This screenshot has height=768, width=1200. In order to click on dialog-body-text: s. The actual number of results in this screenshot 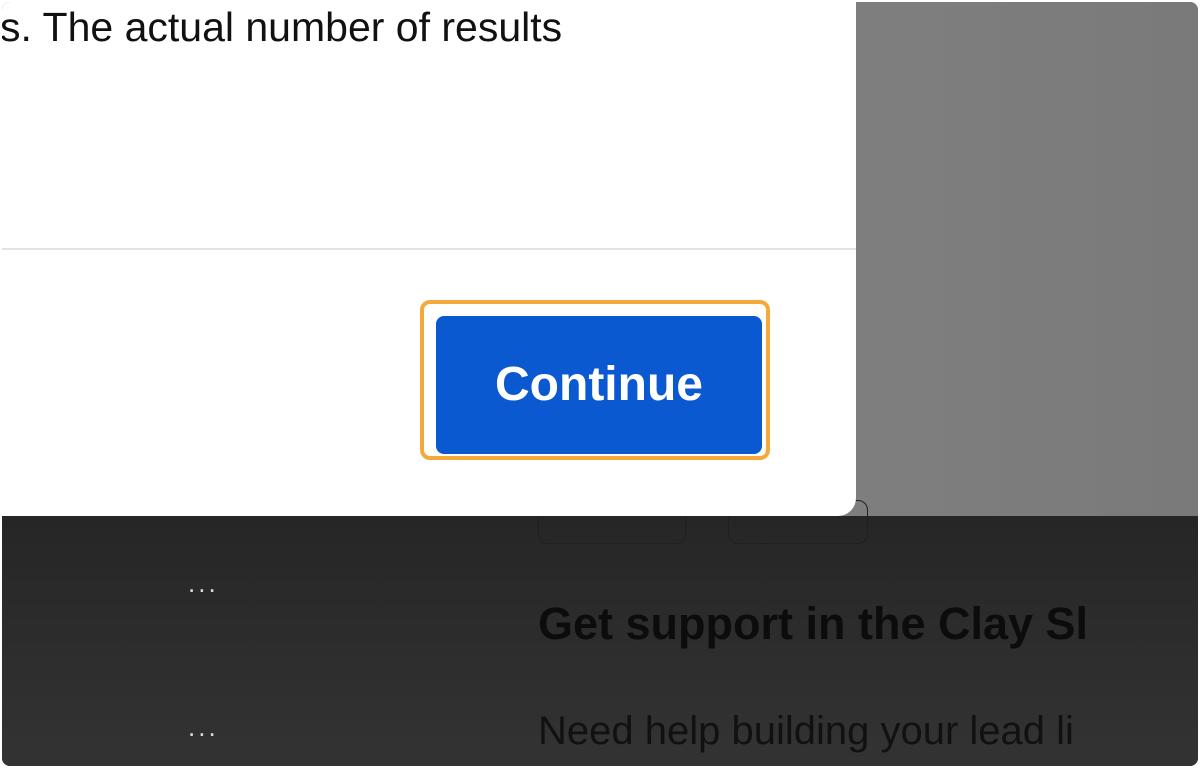, I will do `click(282, 27)`.